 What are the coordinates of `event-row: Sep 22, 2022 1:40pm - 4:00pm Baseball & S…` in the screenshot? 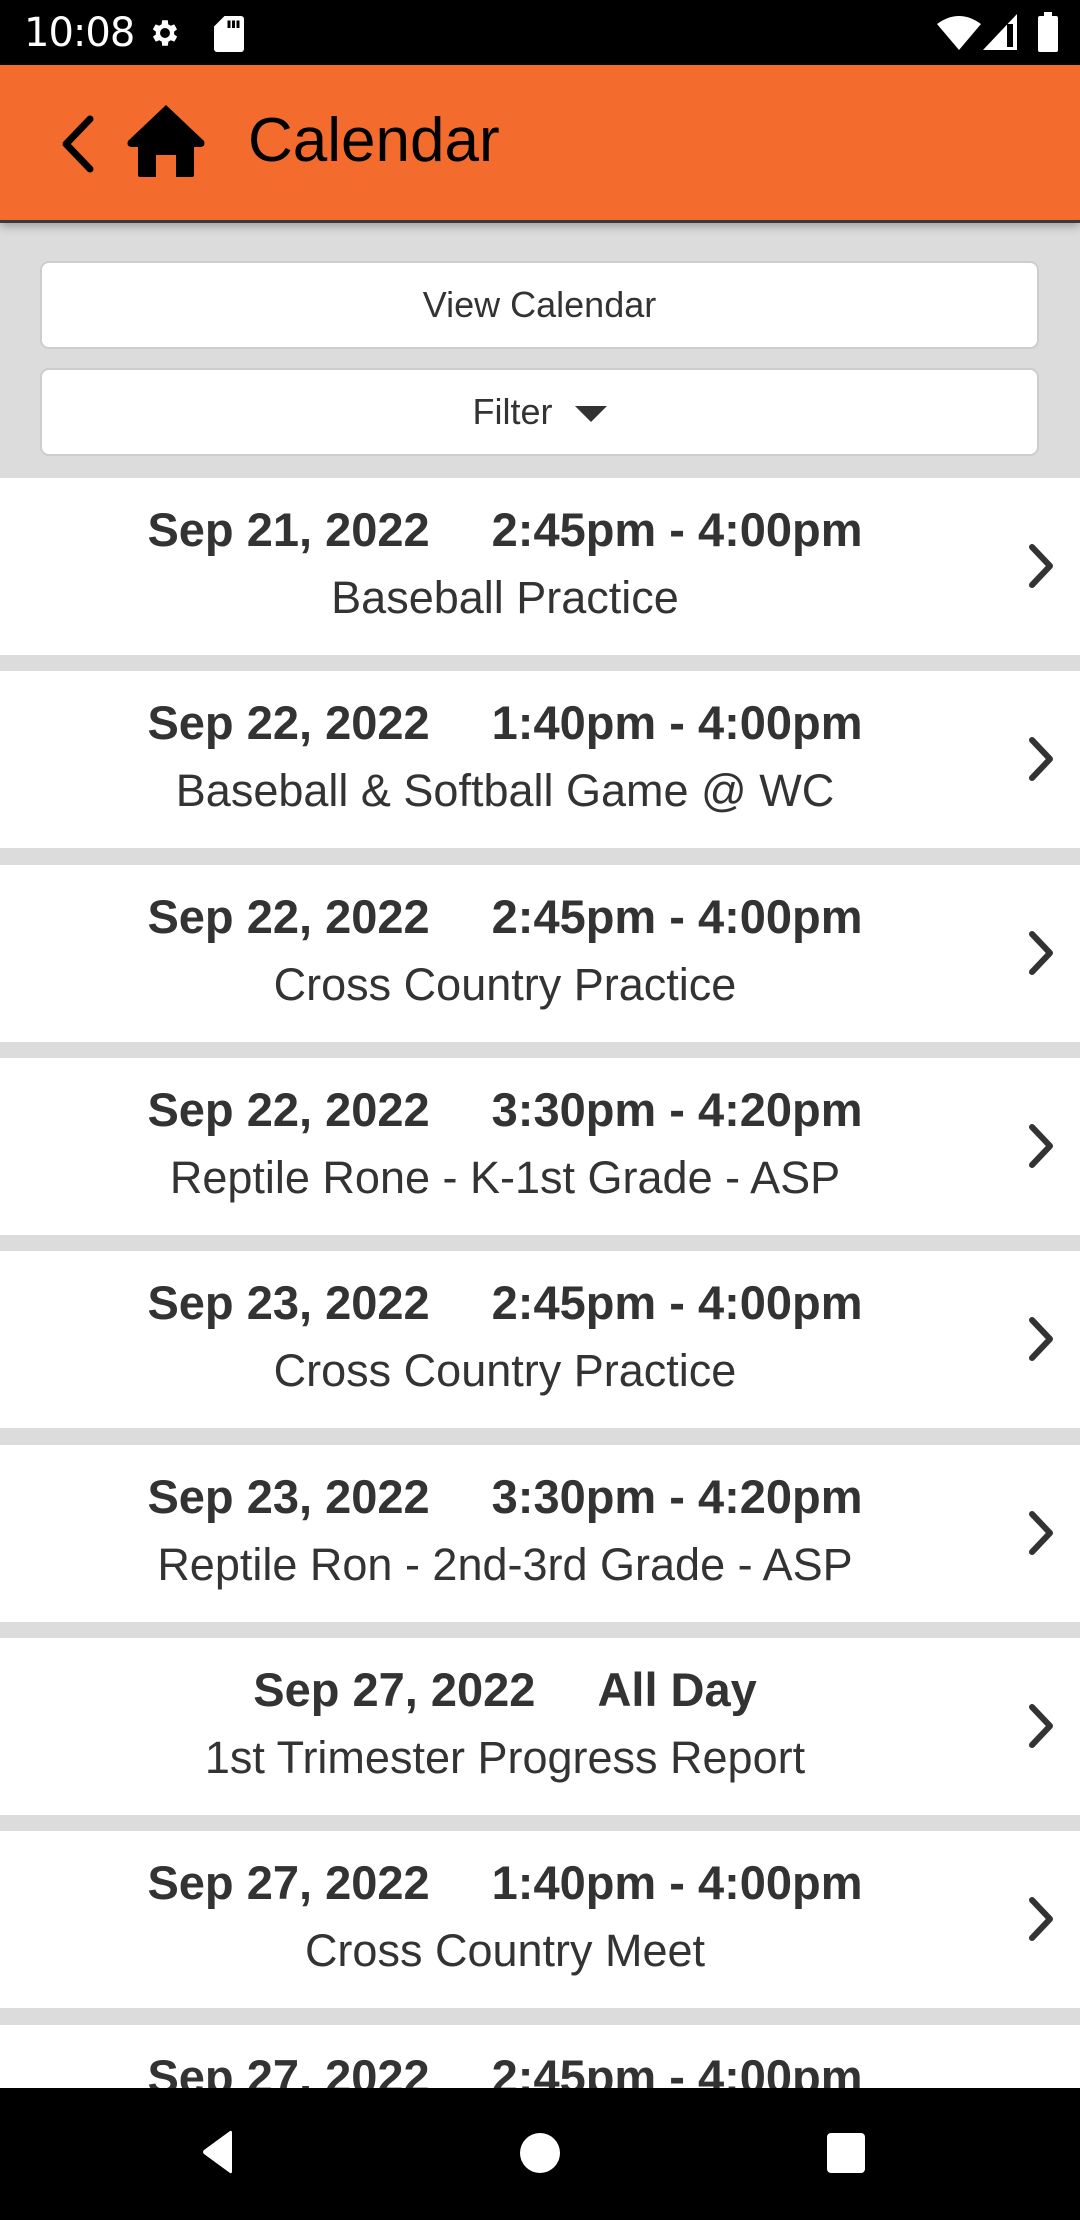 It's located at (540, 759).